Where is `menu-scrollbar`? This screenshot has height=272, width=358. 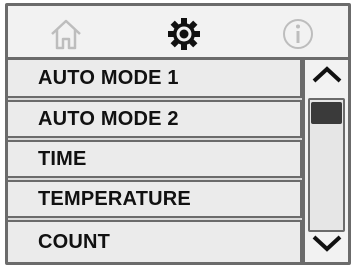 menu-scrollbar is located at coordinates (325, 161).